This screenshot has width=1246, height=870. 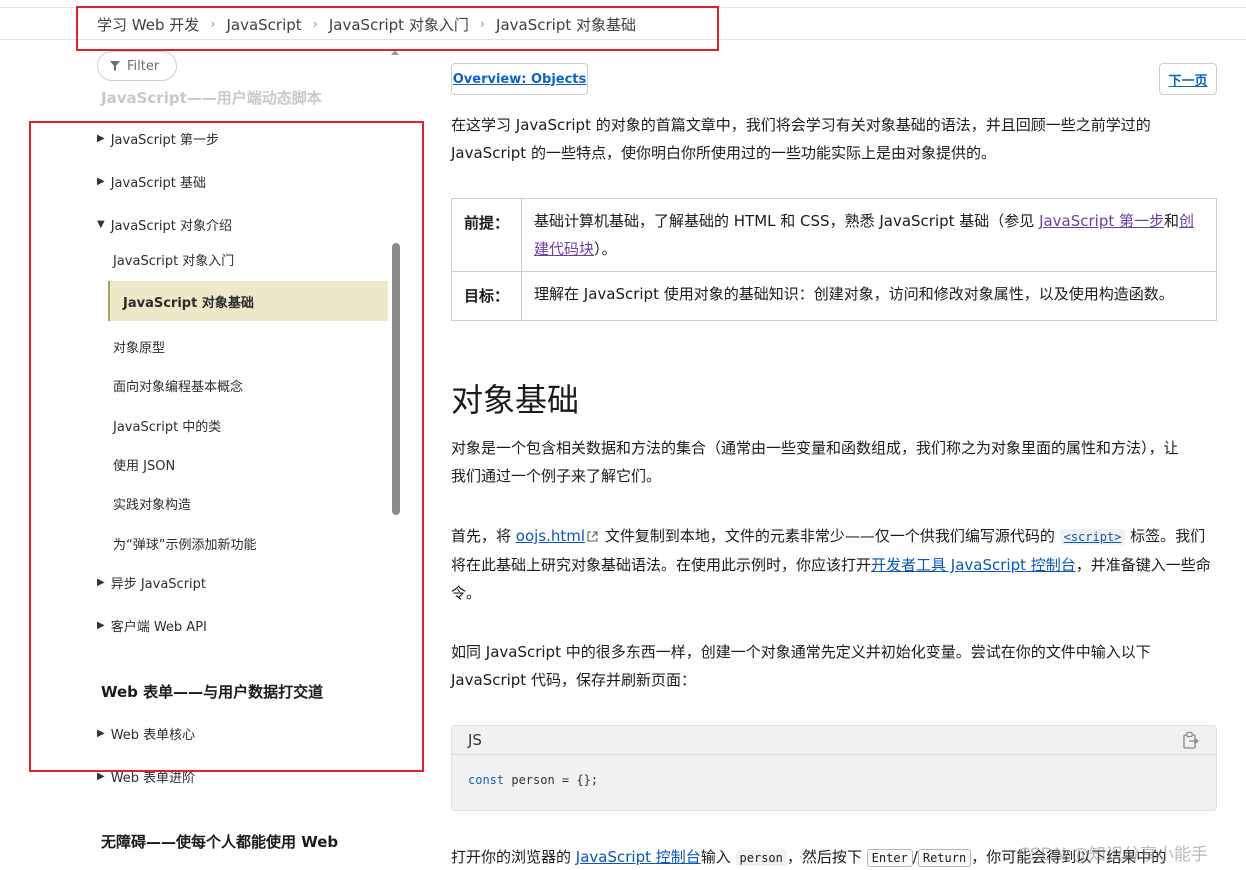 I want to click on code-language-label: JS, so click(x=475, y=740).